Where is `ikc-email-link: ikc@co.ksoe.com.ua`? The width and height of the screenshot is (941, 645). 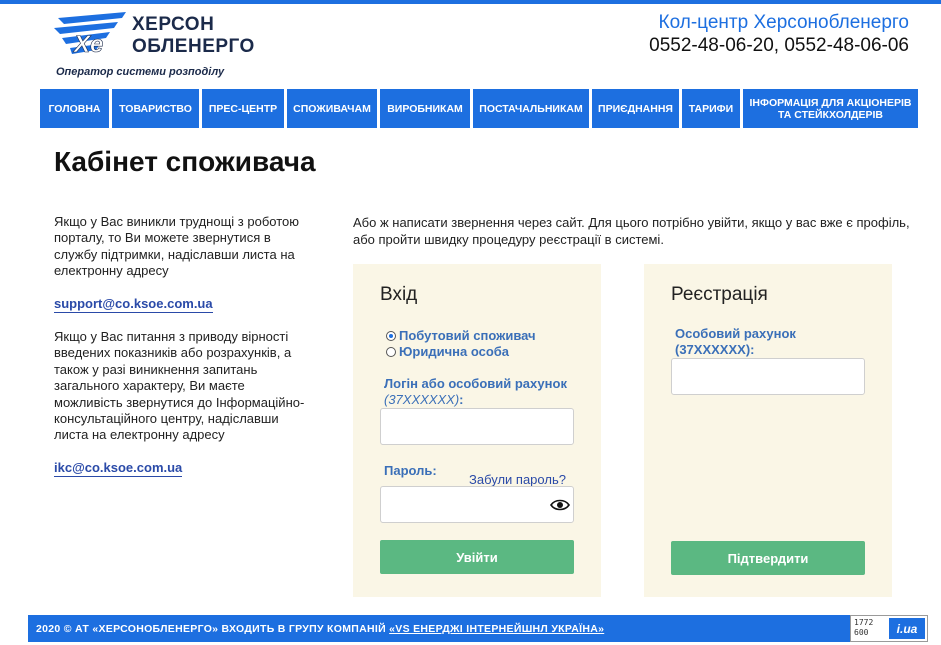 ikc-email-link: ikc@co.ksoe.com.ua is located at coordinates (118, 469).